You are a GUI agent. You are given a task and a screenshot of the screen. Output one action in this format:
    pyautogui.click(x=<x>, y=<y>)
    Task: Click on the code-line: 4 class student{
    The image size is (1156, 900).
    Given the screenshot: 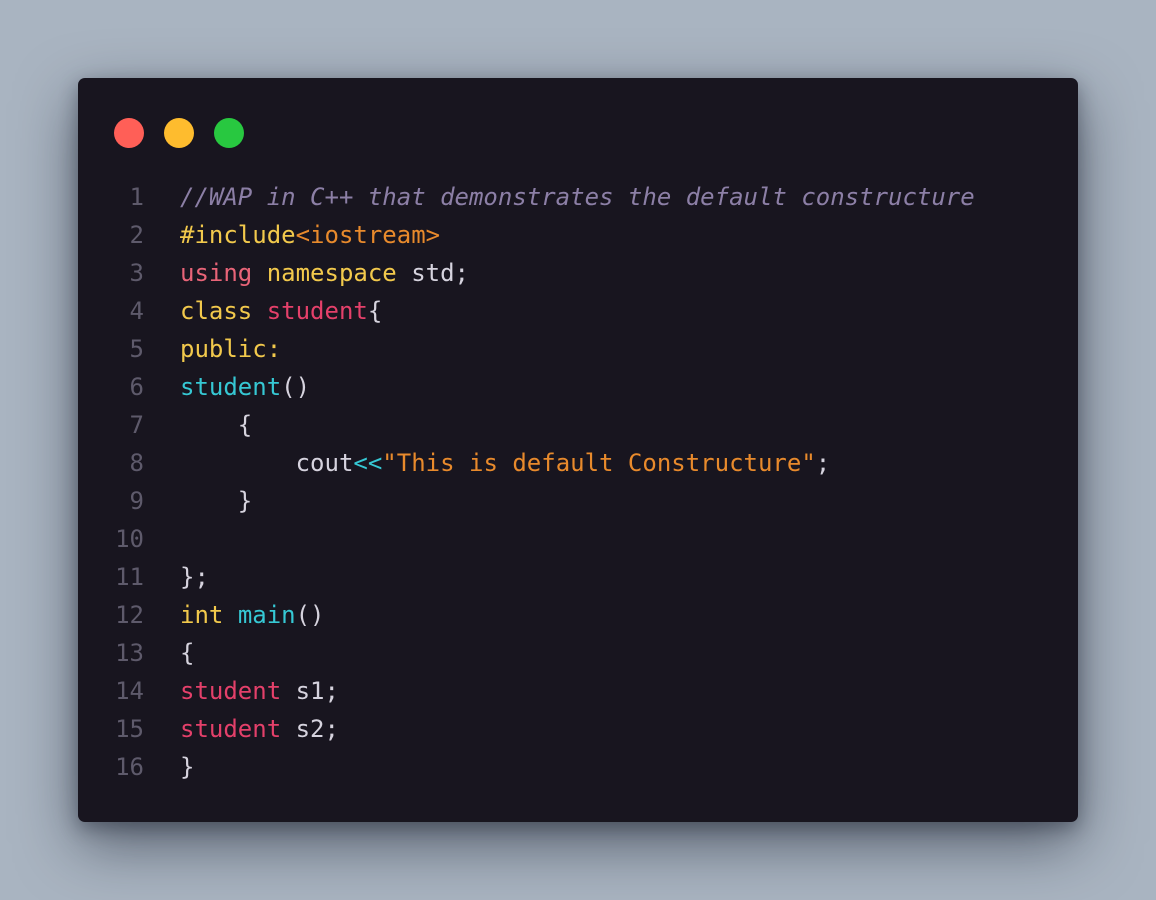 What is the action you would take?
    pyautogui.click(x=578, y=311)
    